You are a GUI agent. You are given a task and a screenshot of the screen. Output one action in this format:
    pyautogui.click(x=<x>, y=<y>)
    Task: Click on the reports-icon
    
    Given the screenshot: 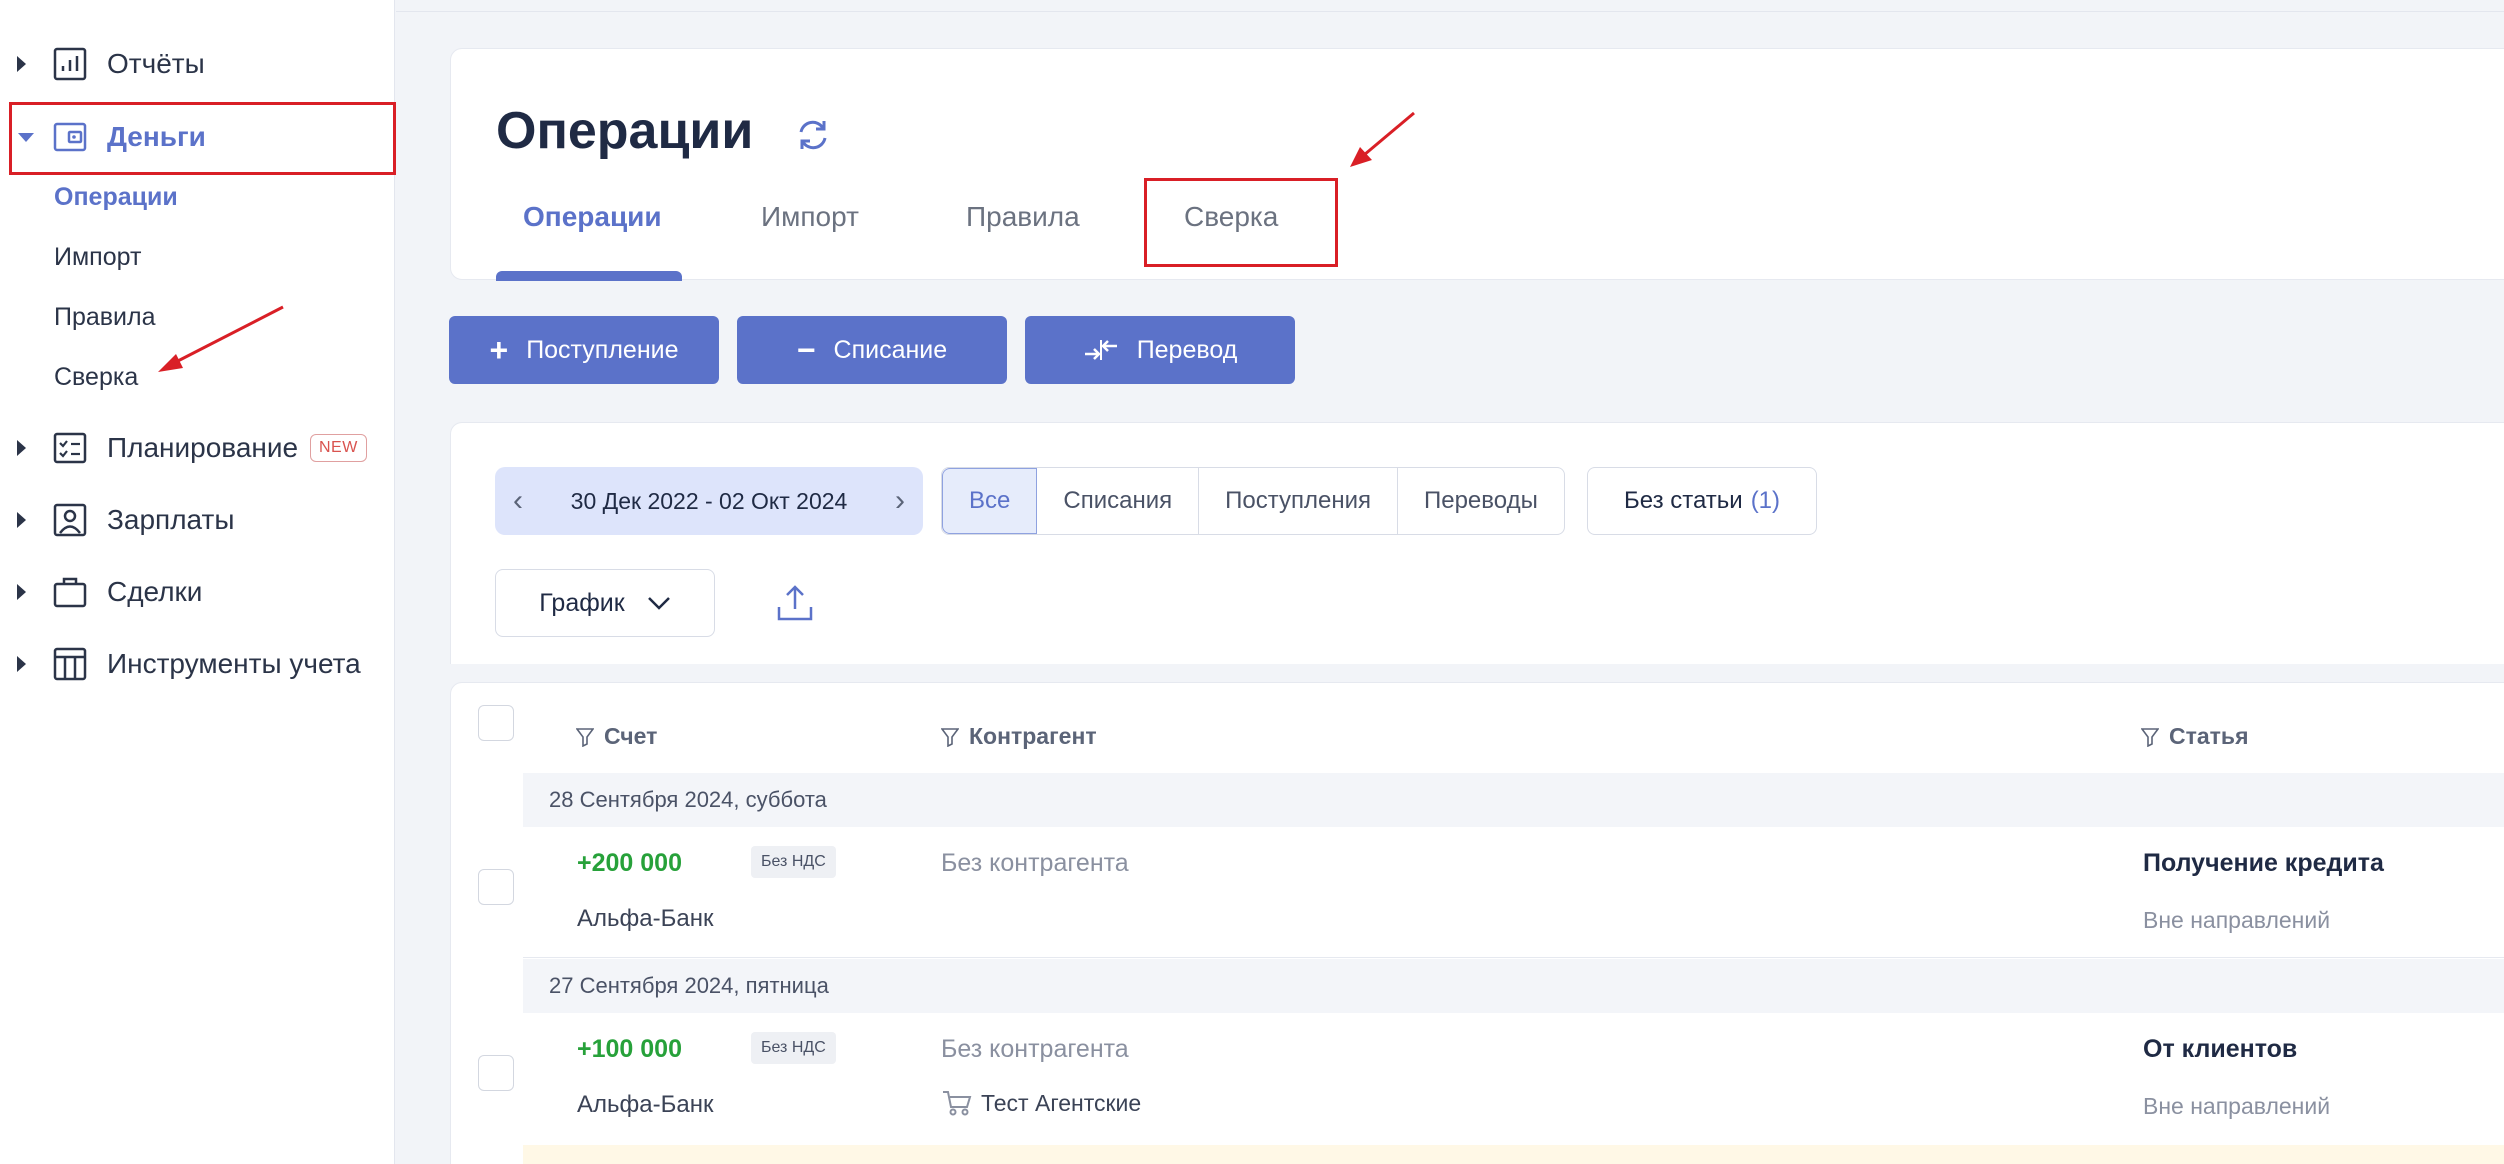 What is the action you would take?
    pyautogui.click(x=70, y=64)
    